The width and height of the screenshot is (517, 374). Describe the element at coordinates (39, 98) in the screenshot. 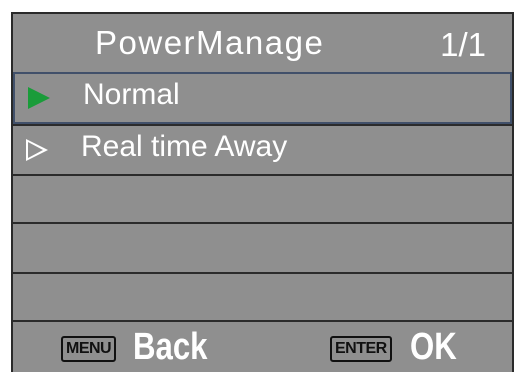

I see `selected-arrow-icon` at that location.